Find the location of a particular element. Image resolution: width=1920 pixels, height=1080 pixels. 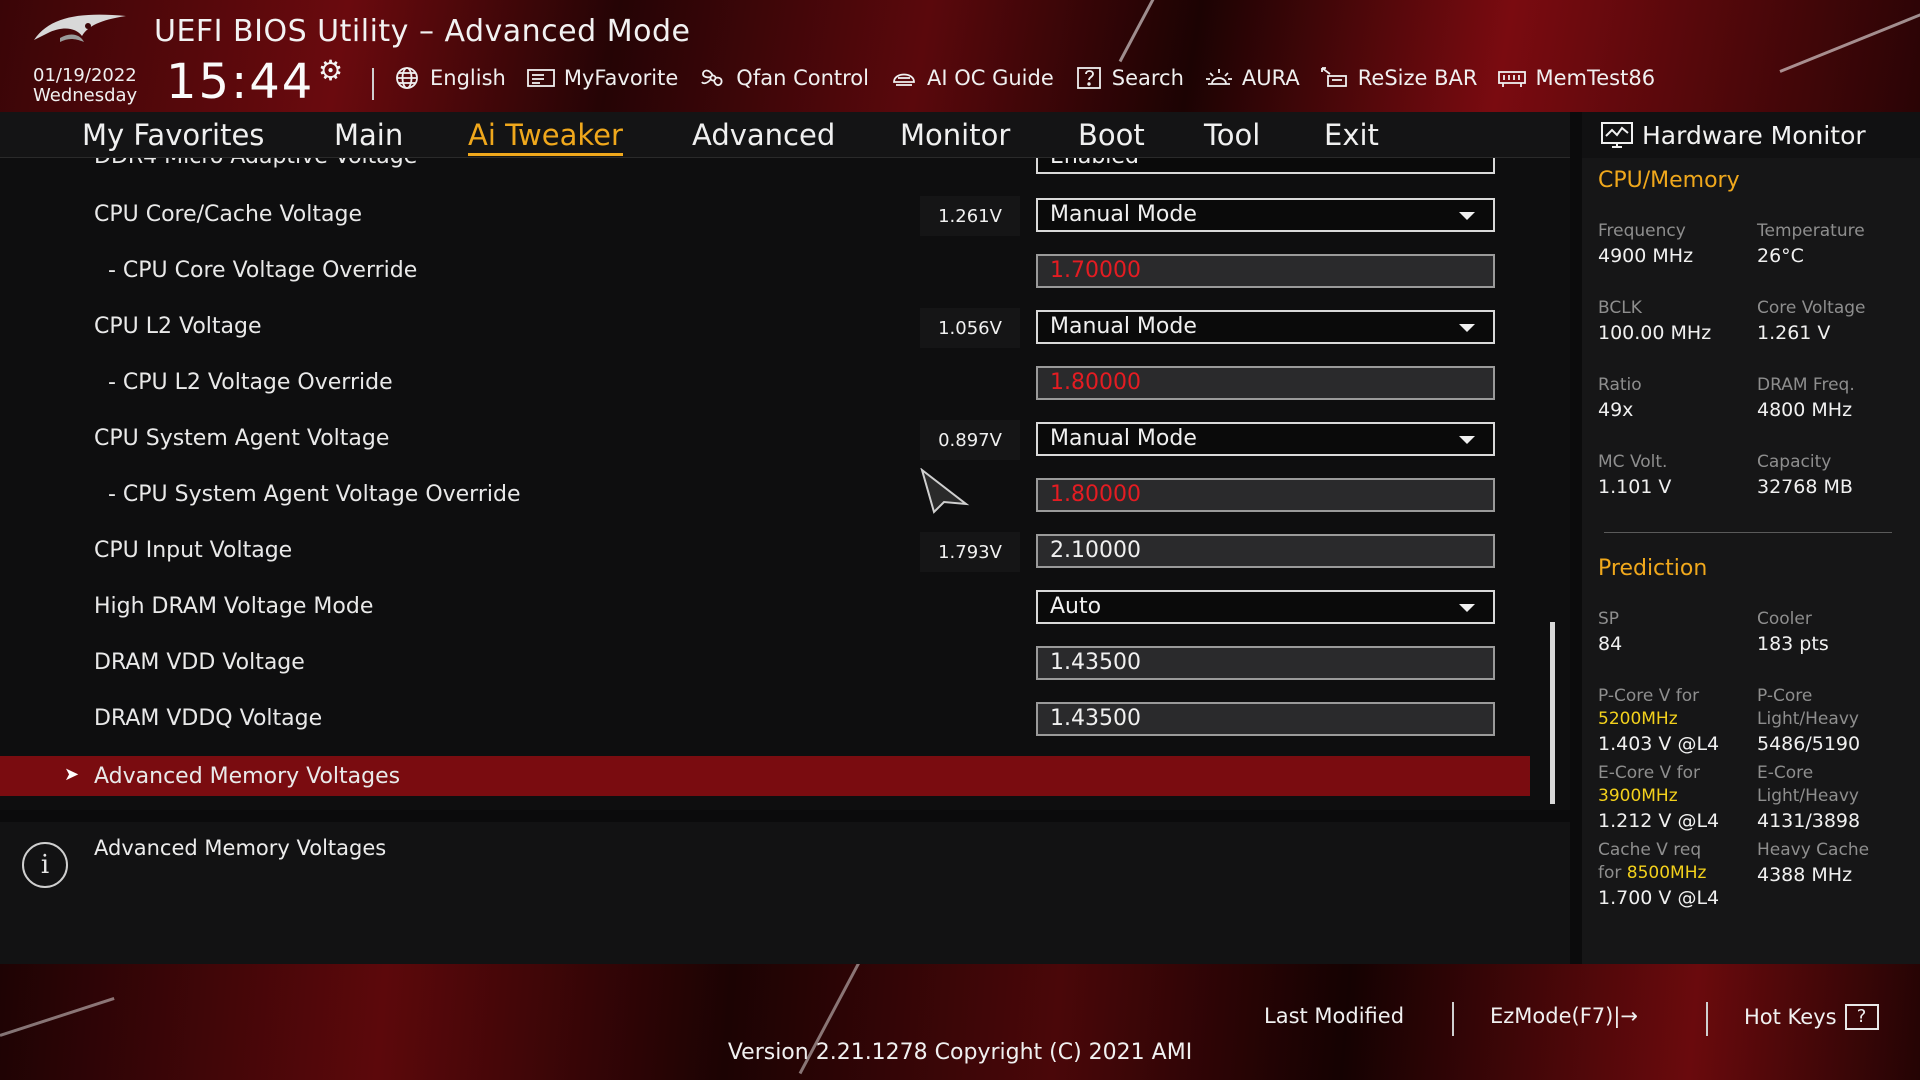

weekday-text: Wednesday is located at coordinates (85, 95).